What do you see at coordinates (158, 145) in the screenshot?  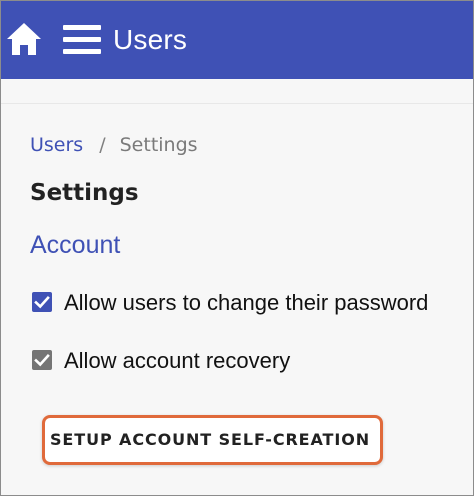 I see `breadcrumb-current: Settings` at bounding box center [158, 145].